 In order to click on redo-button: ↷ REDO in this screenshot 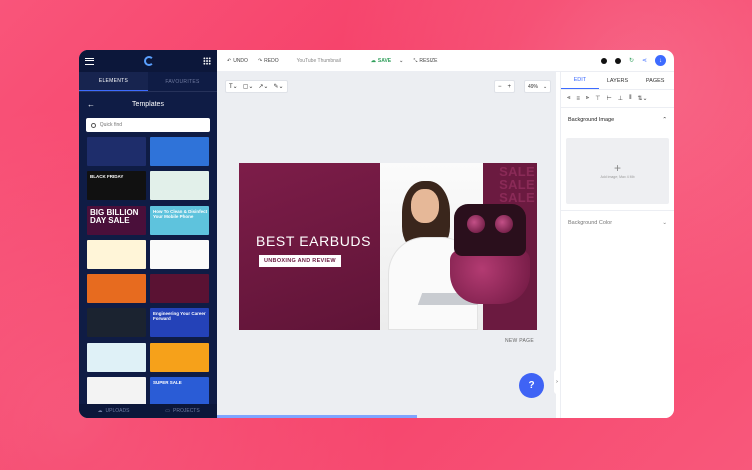, I will do `click(268, 61)`.